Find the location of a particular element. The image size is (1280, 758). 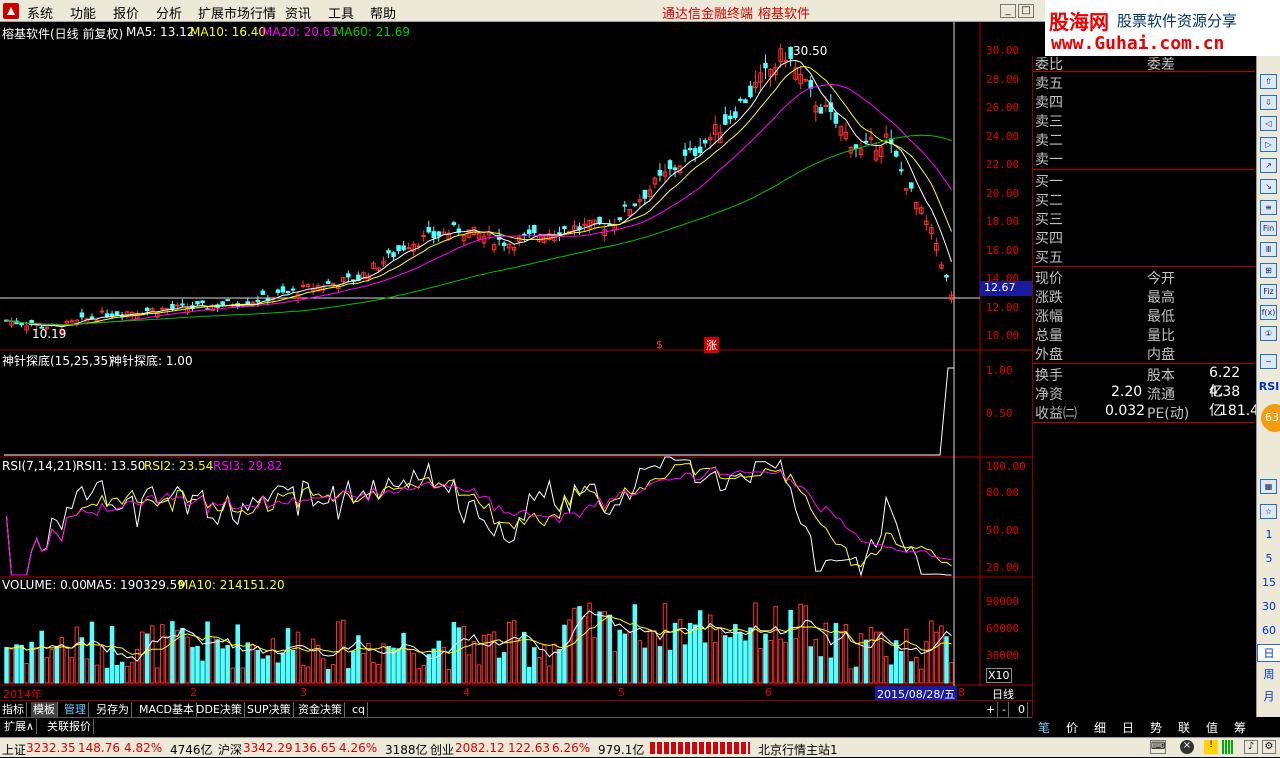

menu-ext-market: 扩展市场行情 is located at coordinates (237, 12).